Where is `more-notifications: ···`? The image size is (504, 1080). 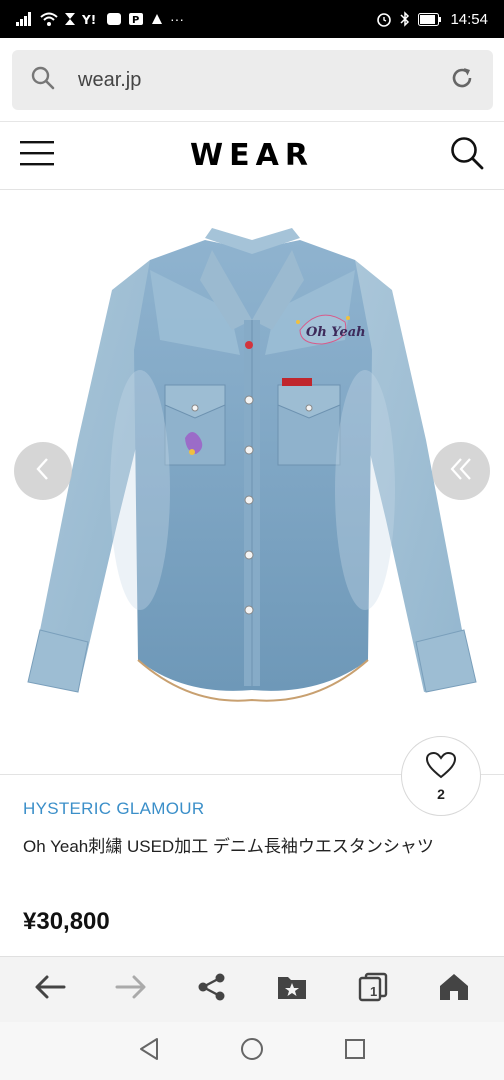 more-notifications: ··· is located at coordinates (177, 19).